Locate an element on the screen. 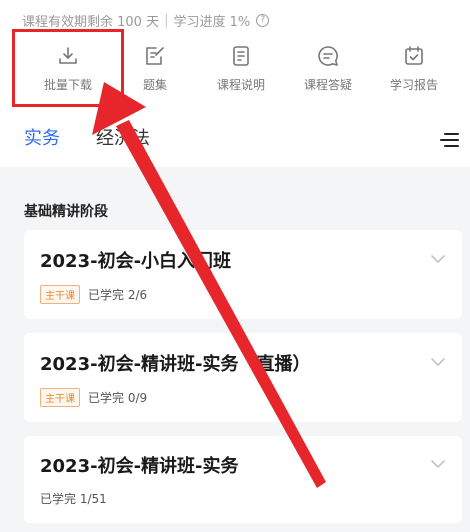 The image size is (470, 532). course-meta: 主干课 已学完 2/6 is located at coordinates (93, 294).